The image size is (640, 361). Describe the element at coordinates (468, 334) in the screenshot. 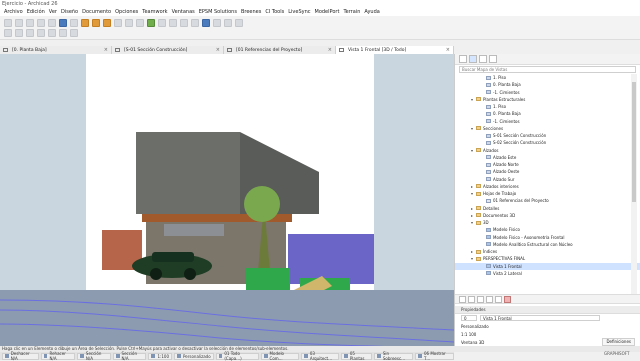

I see `view-scale: 1:1 100` at that location.